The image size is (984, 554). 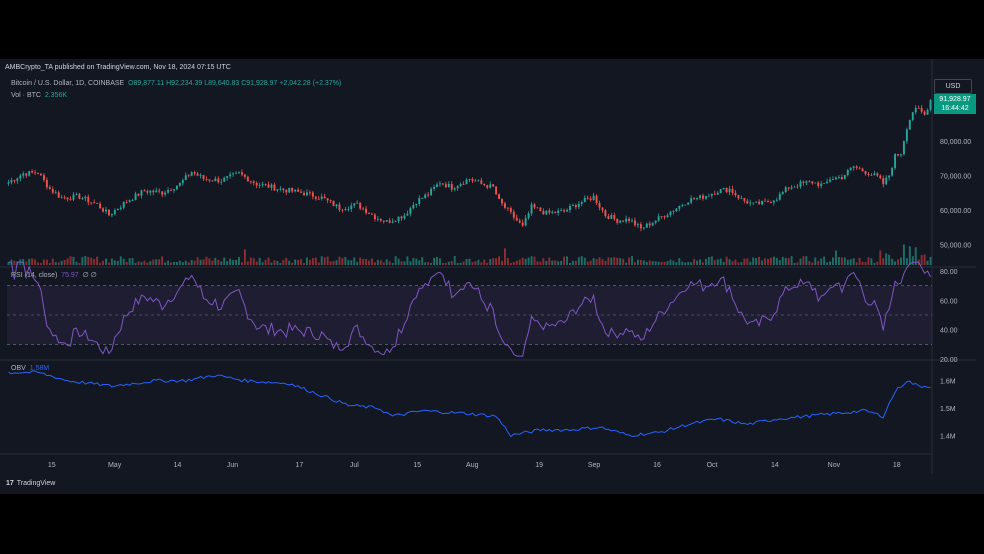 I want to click on time-tick-label: 18, so click(x=897, y=465).